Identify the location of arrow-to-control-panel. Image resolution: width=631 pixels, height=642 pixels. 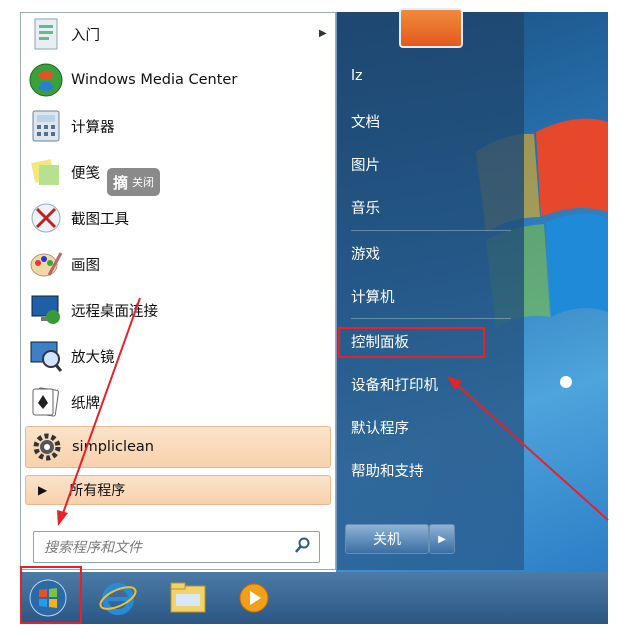
(531, 451).